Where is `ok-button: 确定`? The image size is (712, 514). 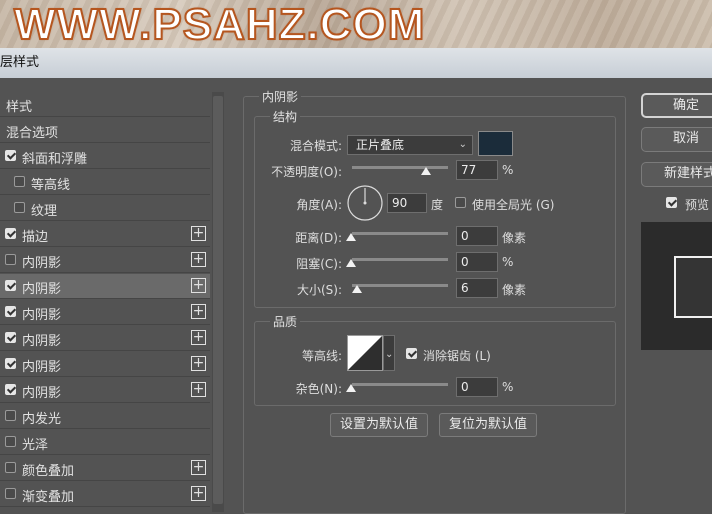 ok-button: 确定 is located at coordinates (676, 105).